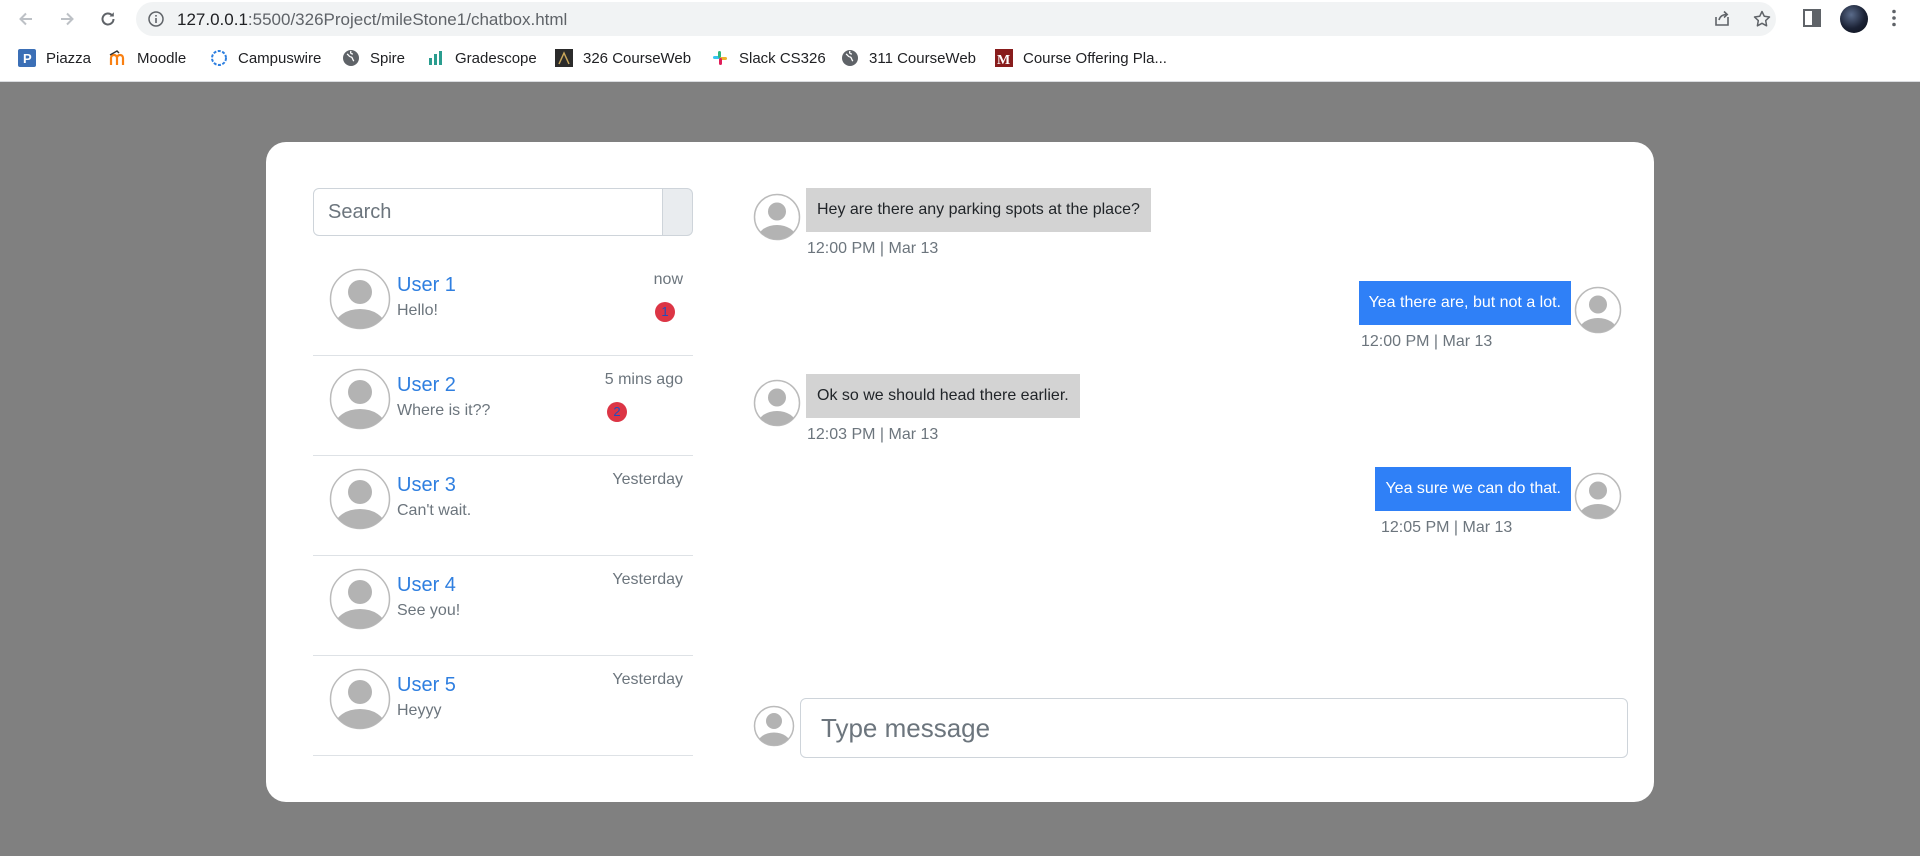  Describe the element at coordinates (426, 485) in the screenshot. I see `contact-name: User 3` at that location.